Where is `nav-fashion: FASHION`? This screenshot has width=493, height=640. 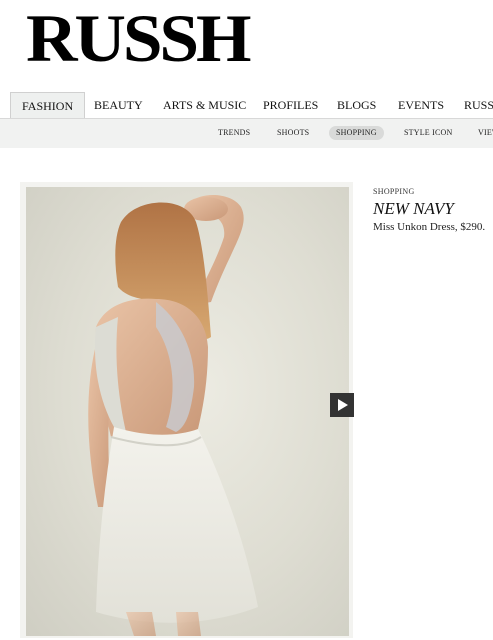 nav-fashion: FASHION is located at coordinates (48, 105).